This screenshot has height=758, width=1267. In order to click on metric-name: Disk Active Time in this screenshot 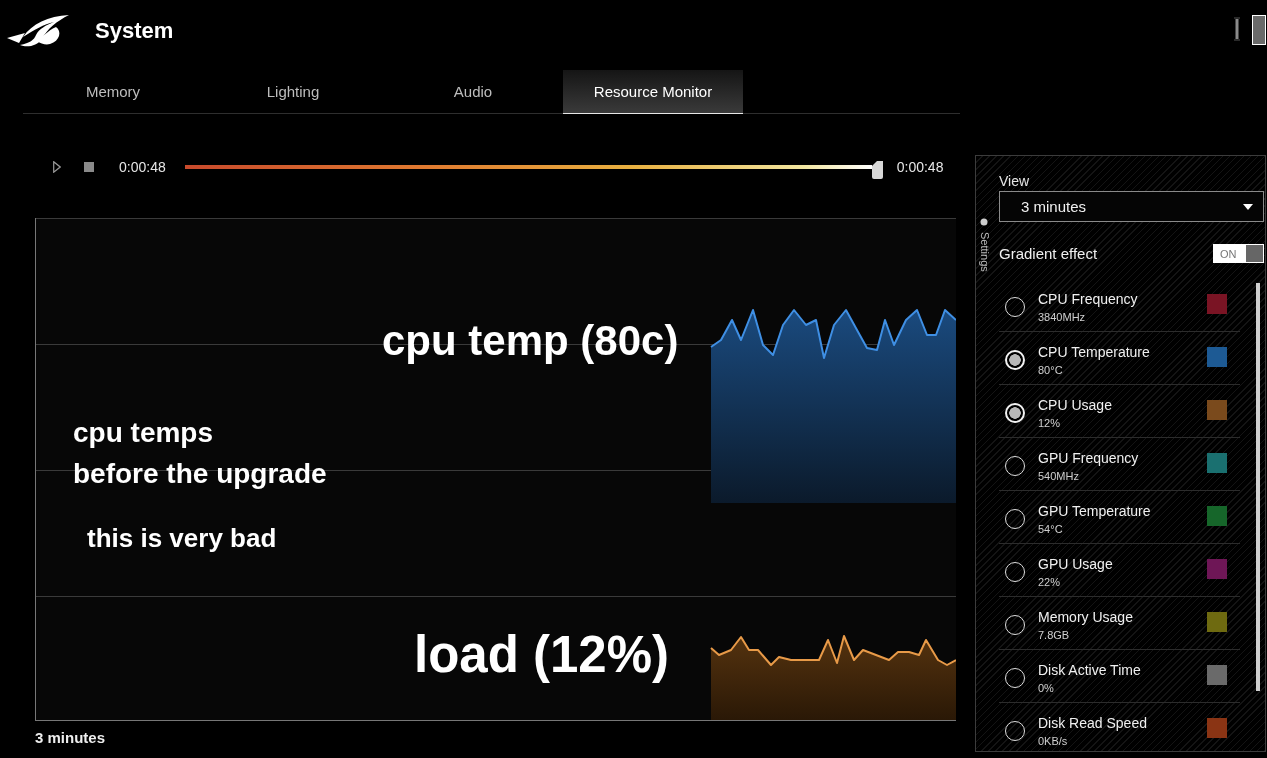, I will do `click(1089, 670)`.